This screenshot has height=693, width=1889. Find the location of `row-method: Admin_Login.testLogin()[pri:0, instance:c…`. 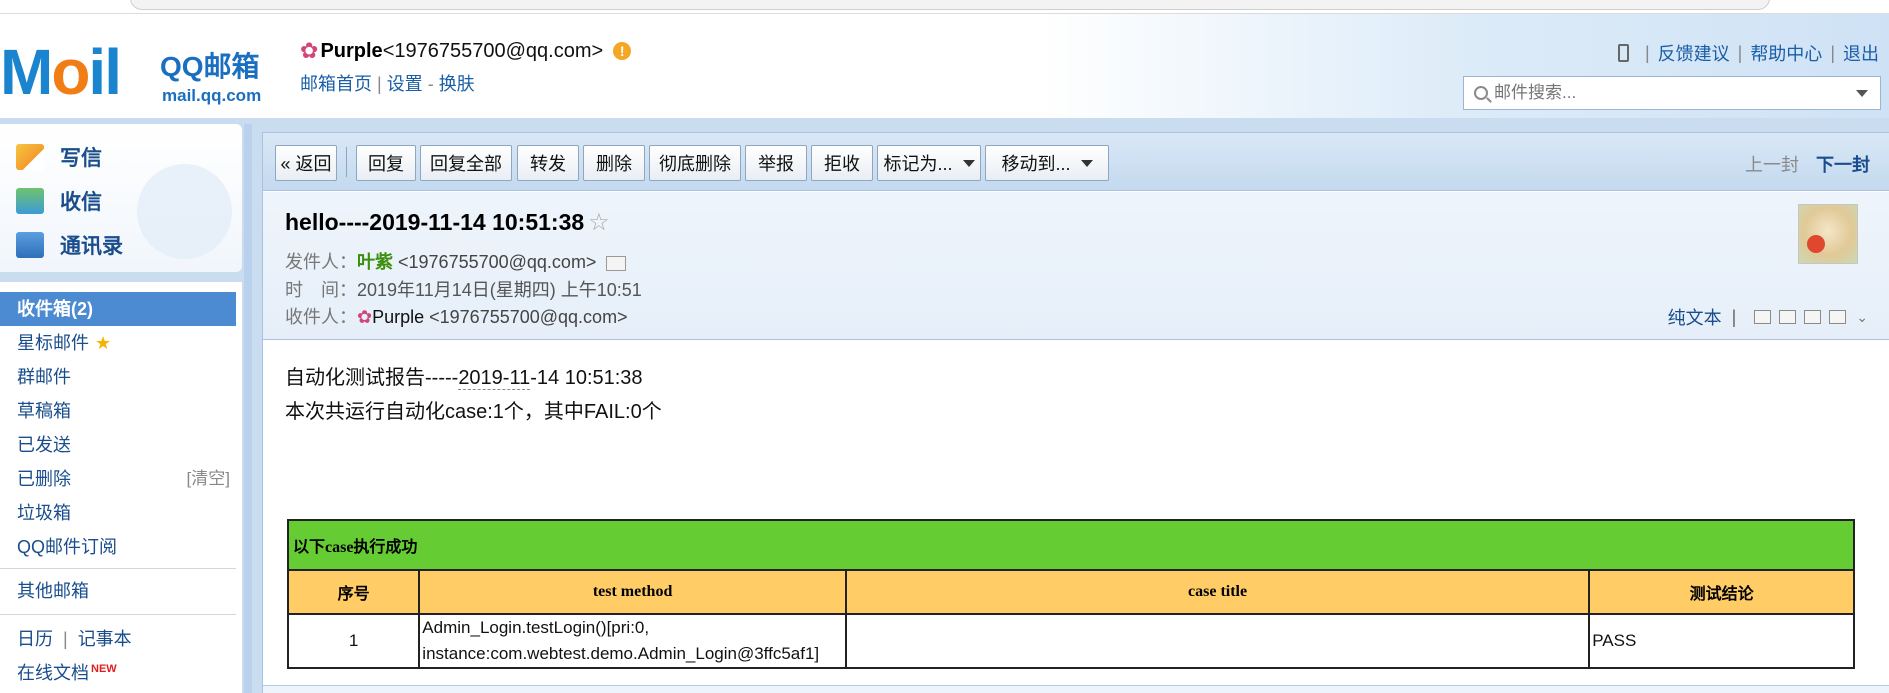

row-method: Admin_Login.testLogin()[pri:0, instance:c… is located at coordinates (632, 641).